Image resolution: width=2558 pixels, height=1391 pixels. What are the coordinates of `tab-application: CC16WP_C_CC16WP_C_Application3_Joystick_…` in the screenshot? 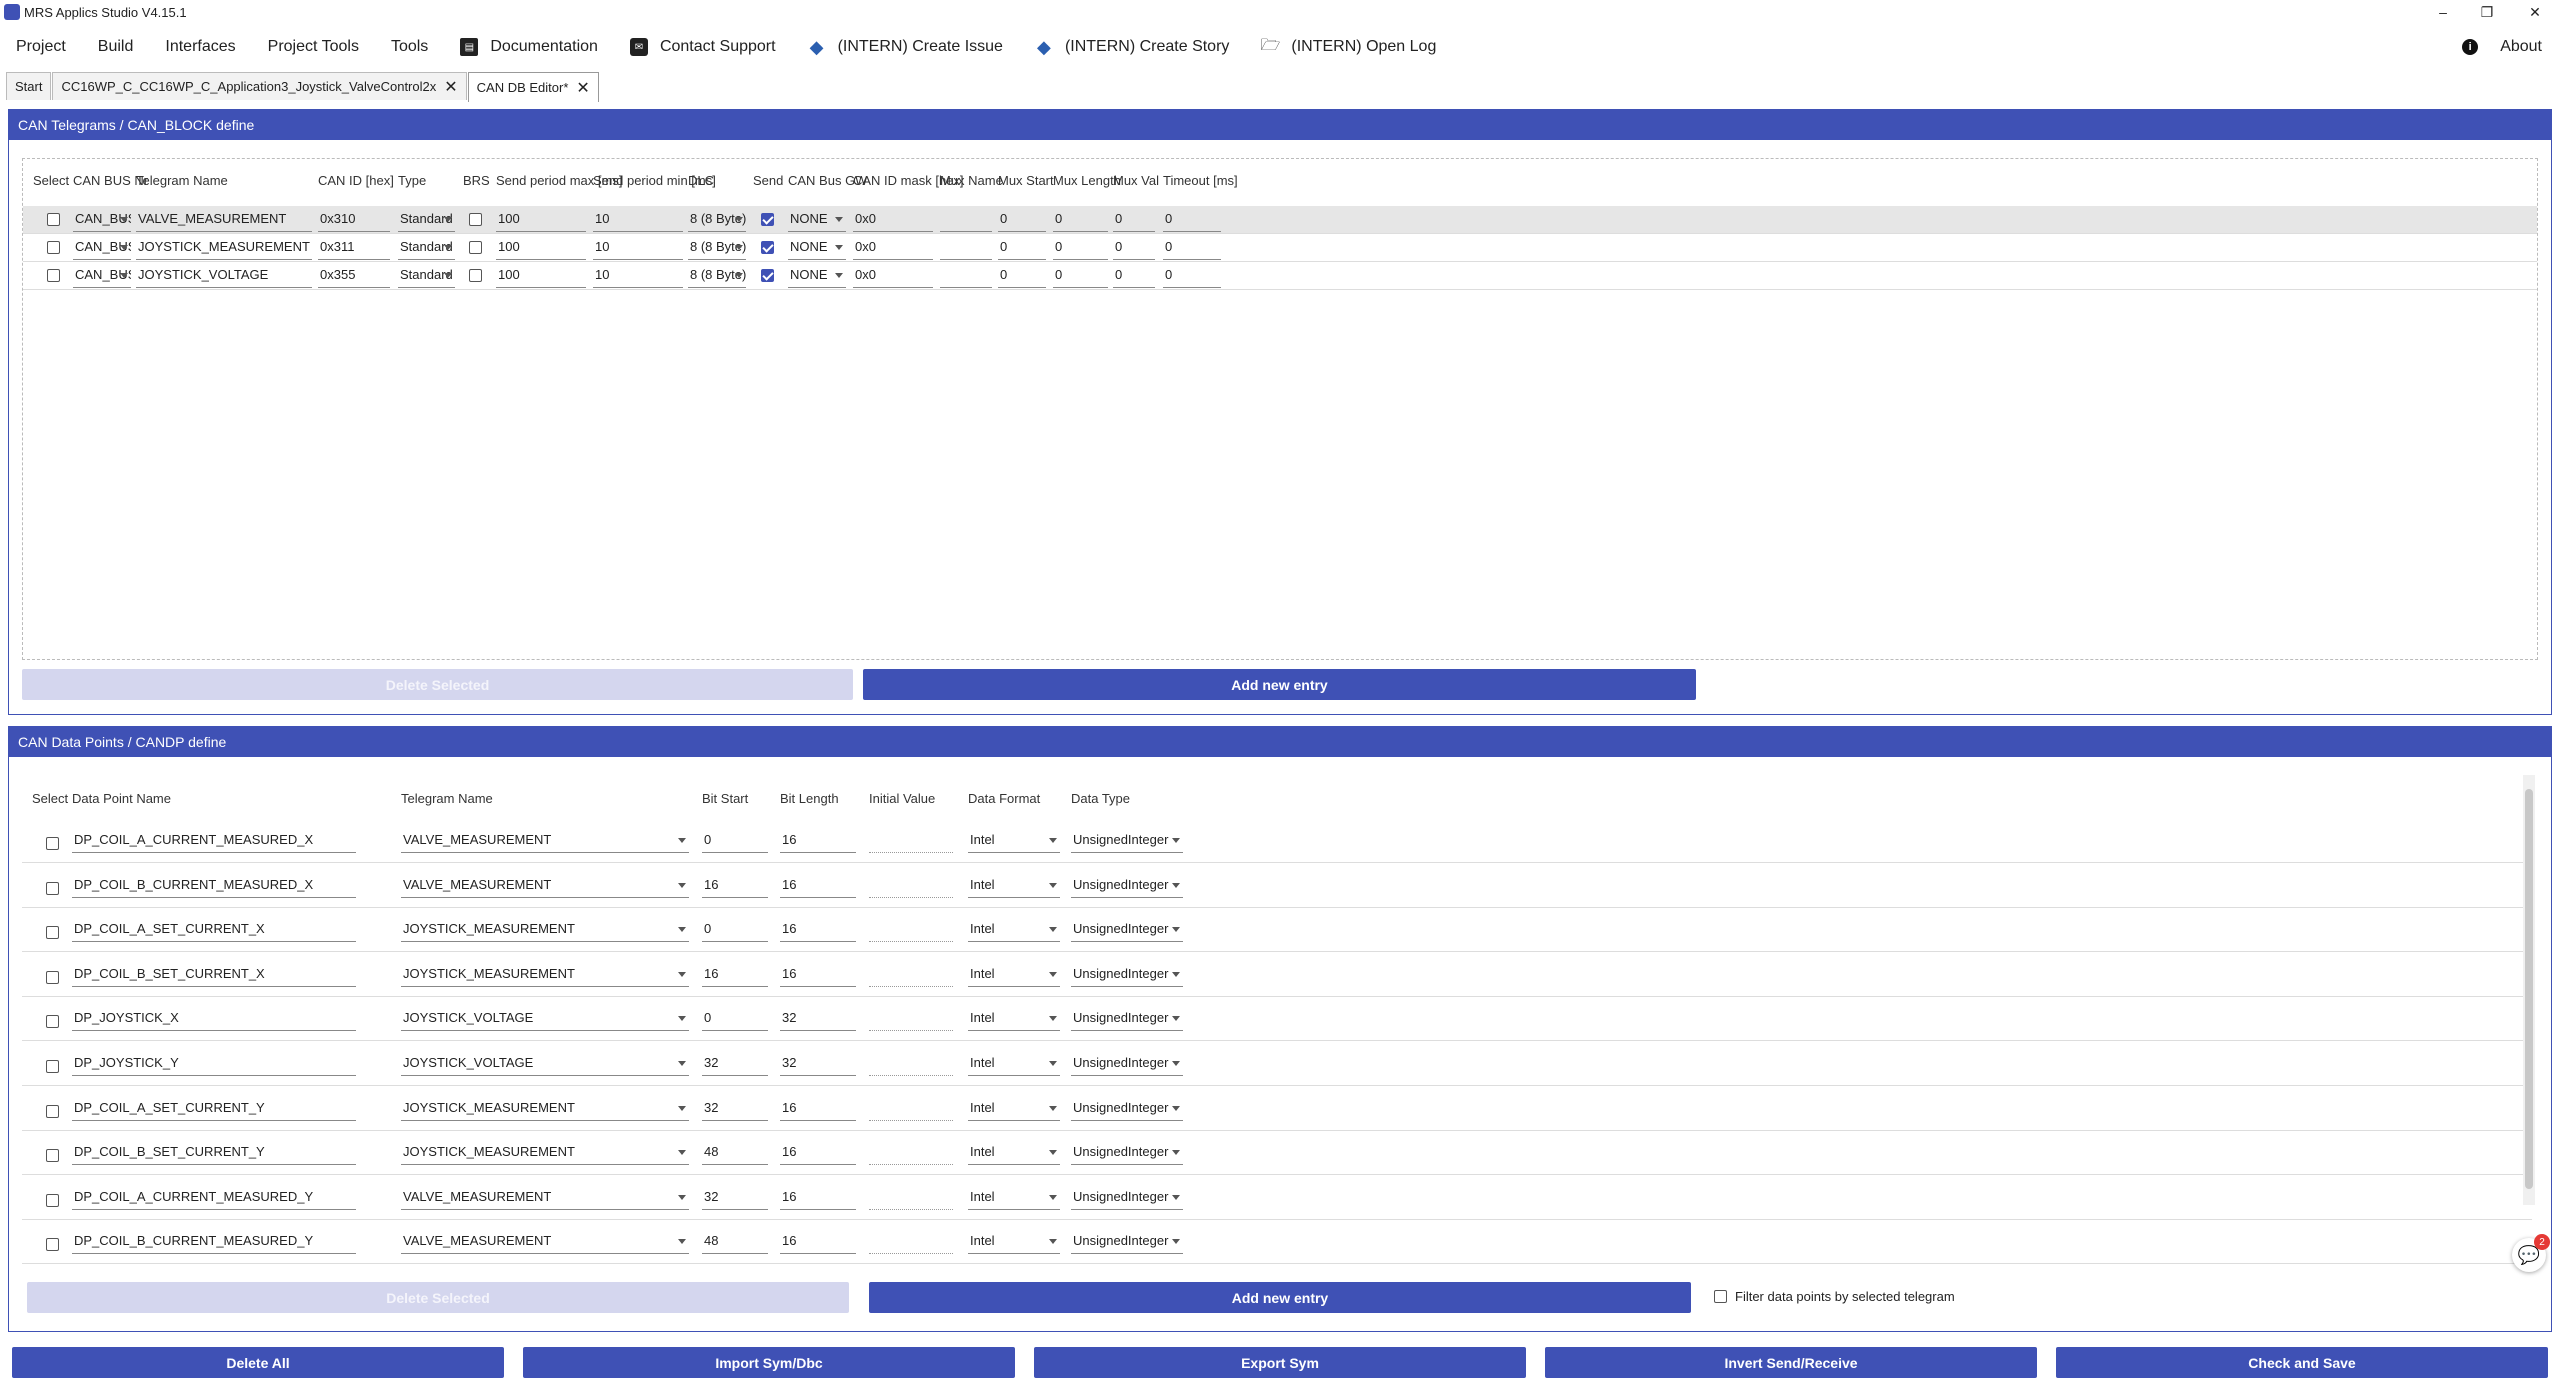 It's located at (259, 86).